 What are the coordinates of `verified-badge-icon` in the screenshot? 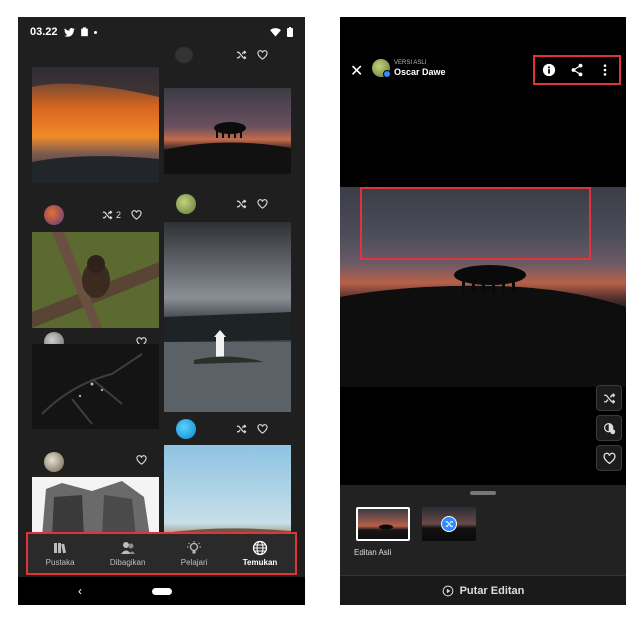 It's located at (387, 74).